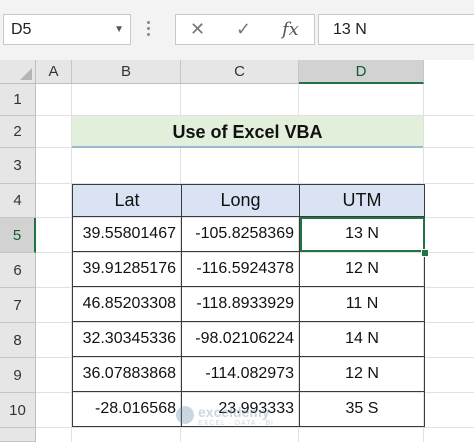 Image resolution: width=474 pixels, height=442 pixels. Describe the element at coordinates (362, 234) in the screenshot. I see `utm-cell-active: 13 N` at that location.